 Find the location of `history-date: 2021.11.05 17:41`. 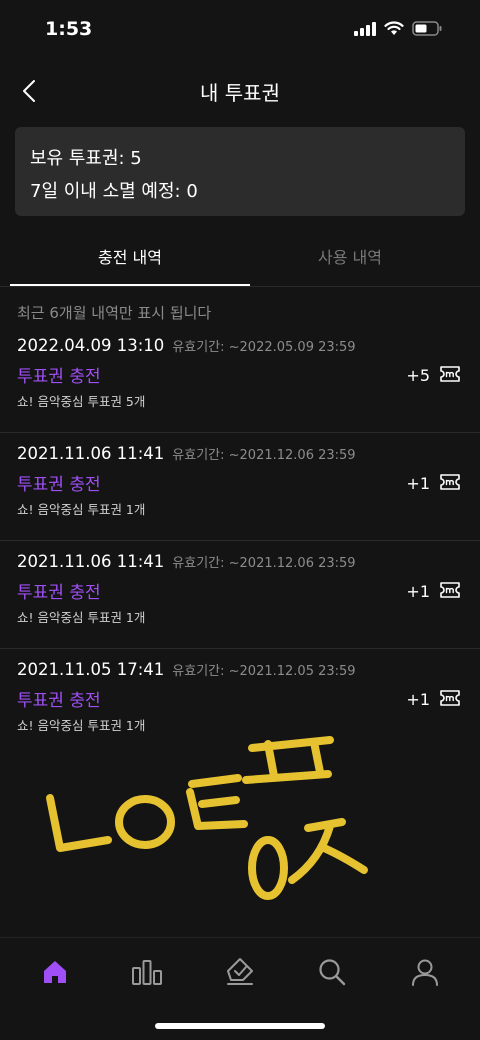

history-date: 2021.11.05 17:41 is located at coordinates (91, 669).